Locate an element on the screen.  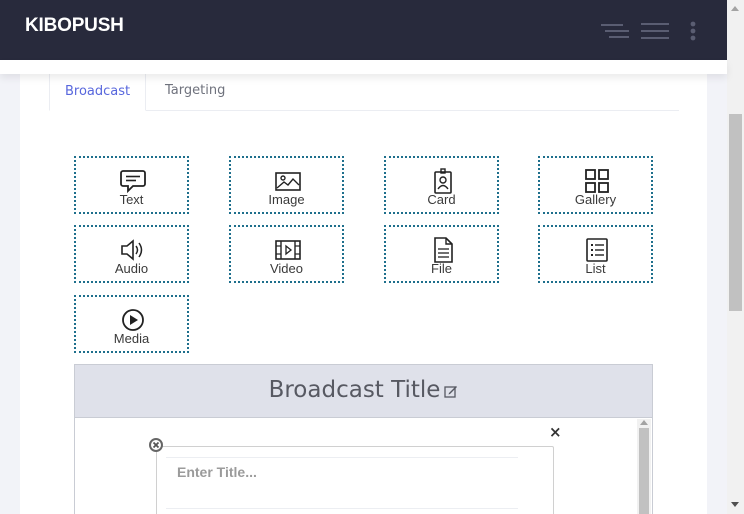
component-label: Video is located at coordinates (286, 268).